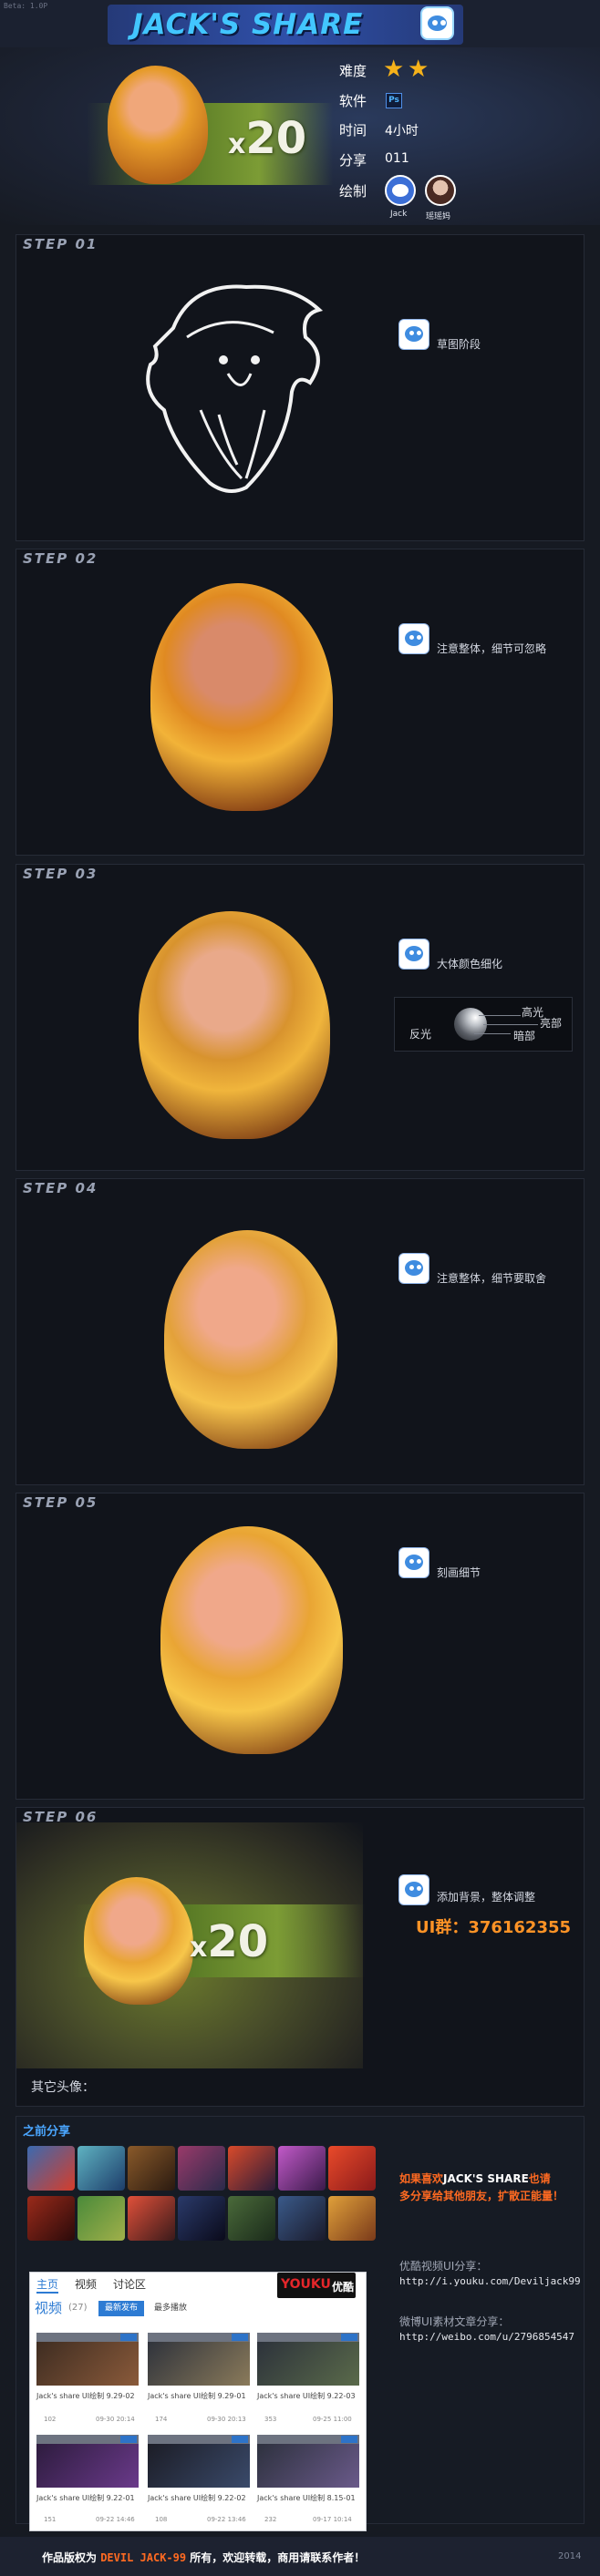  What do you see at coordinates (481, 2196) in the screenshot?
I see `promo-line-2: 多分享给其他朋友，扩散正能量！` at bounding box center [481, 2196].